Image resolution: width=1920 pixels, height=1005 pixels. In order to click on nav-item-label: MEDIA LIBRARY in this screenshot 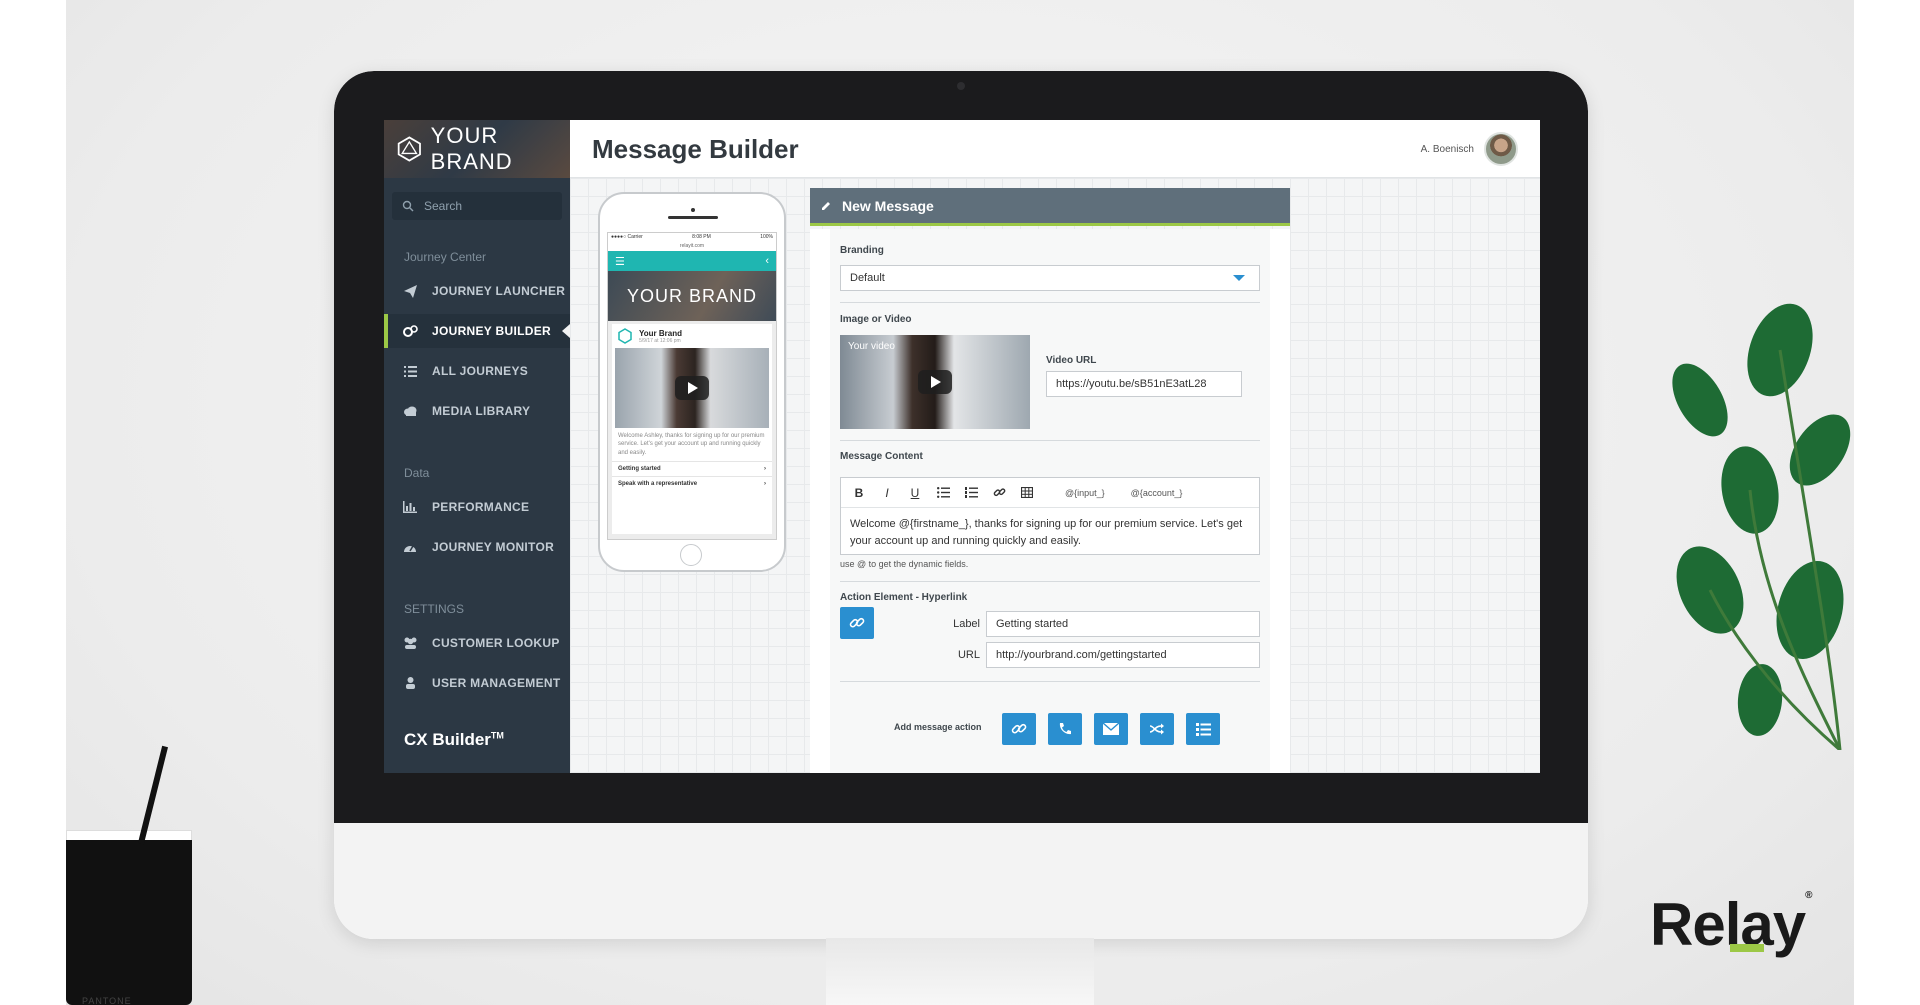, I will do `click(481, 411)`.